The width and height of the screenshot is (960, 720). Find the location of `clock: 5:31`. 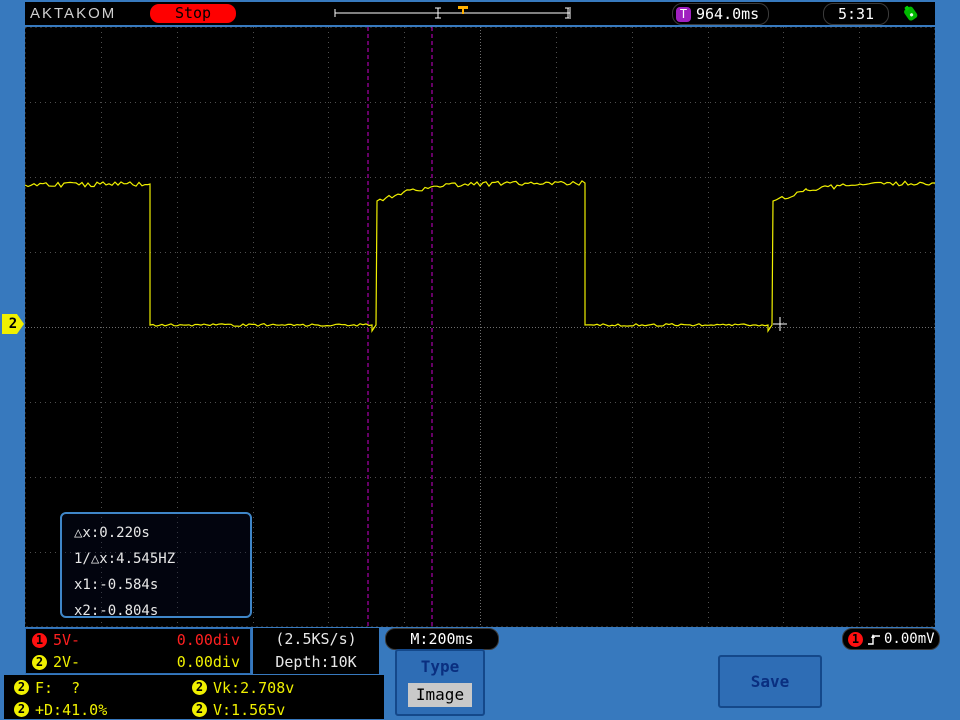

clock: 5:31 is located at coordinates (856, 14).